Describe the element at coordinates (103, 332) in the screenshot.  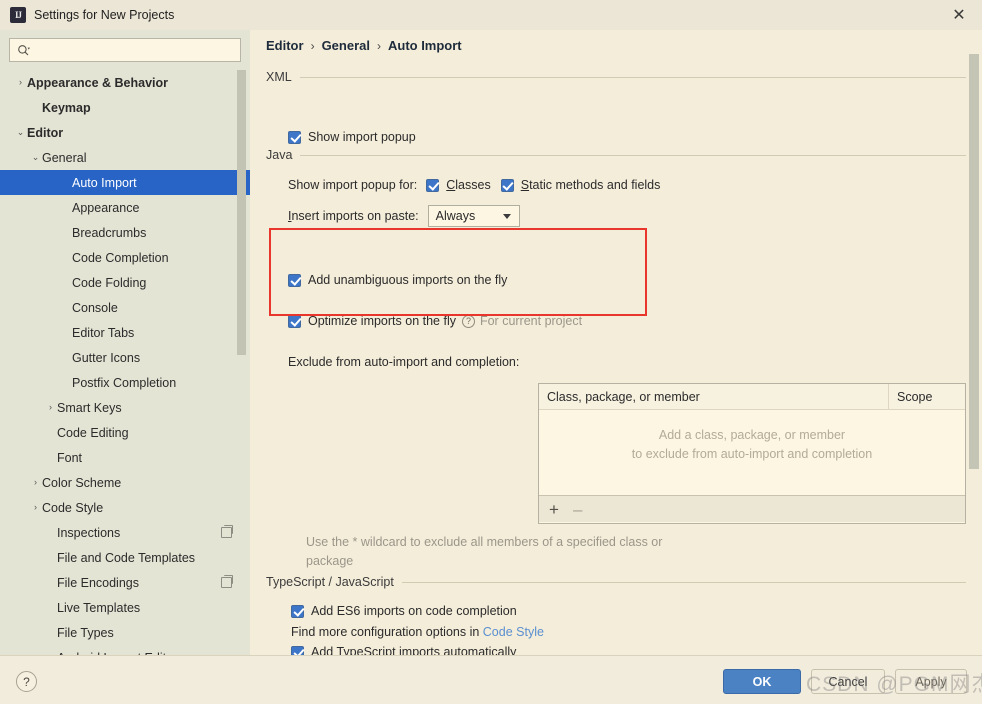
I see `sidebar-item-label: Editor Tabs` at that location.